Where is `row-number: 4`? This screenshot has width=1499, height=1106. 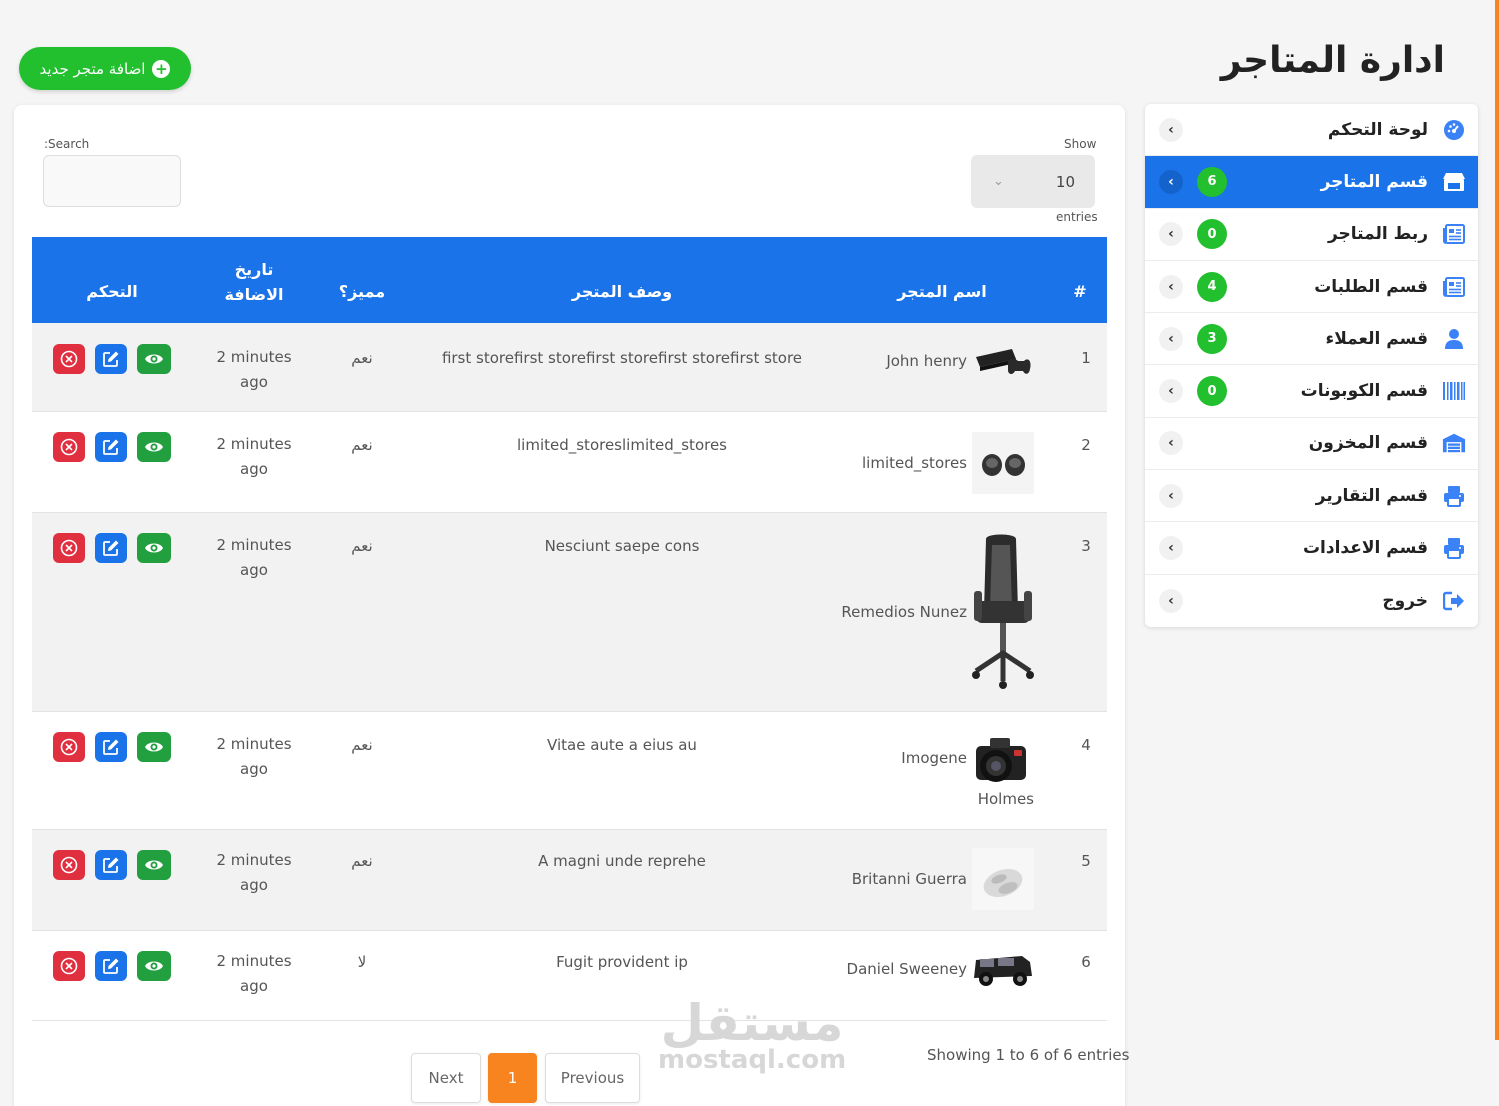 row-number: 4 is located at coordinates (1086, 745).